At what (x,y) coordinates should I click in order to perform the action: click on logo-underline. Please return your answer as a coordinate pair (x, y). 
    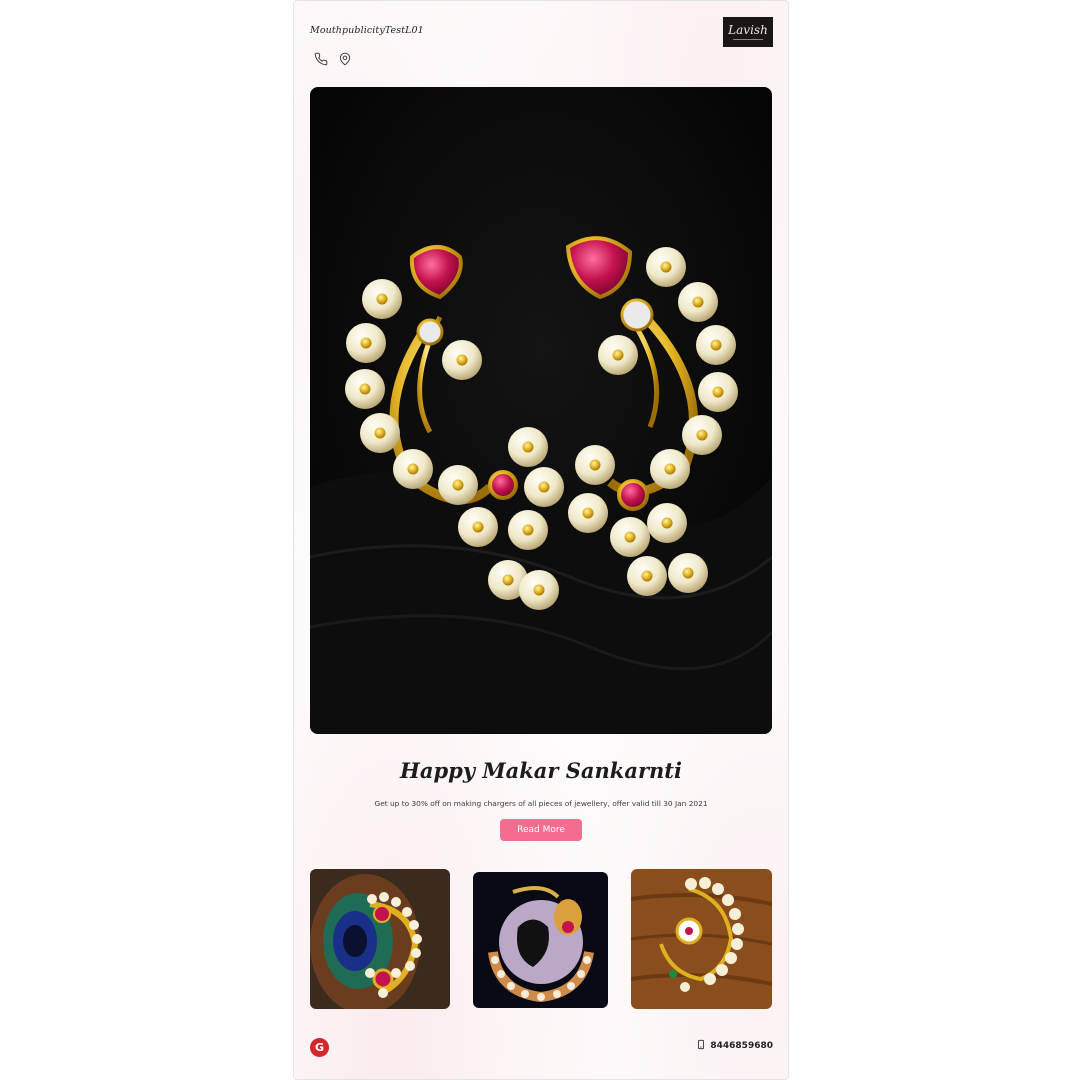
    Looking at the image, I should click on (748, 39).